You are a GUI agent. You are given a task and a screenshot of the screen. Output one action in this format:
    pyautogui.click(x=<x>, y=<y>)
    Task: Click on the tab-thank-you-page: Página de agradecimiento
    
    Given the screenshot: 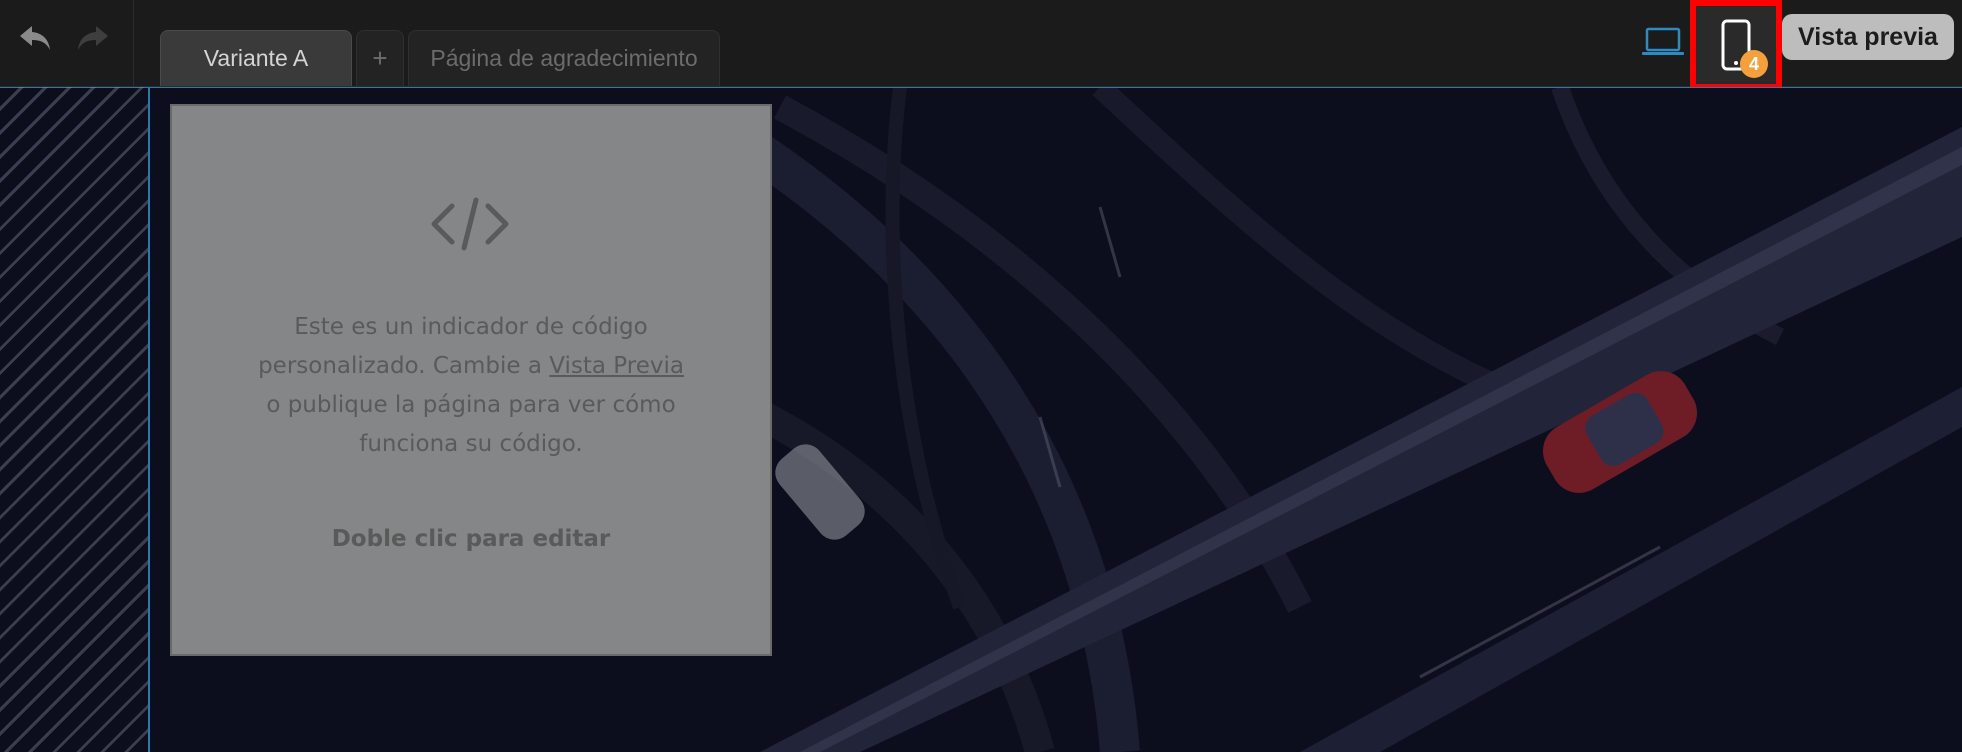 What is the action you would take?
    pyautogui.click(x=564, y=58)
    